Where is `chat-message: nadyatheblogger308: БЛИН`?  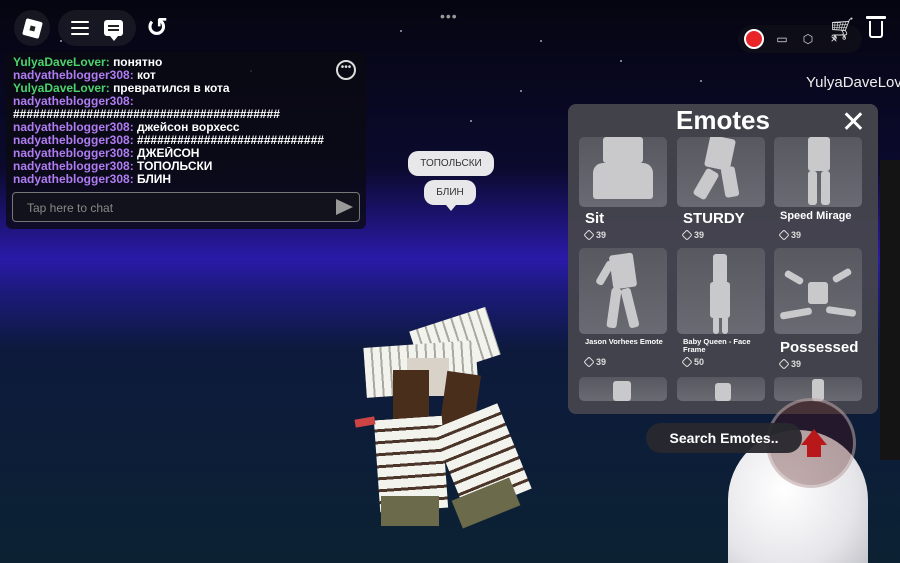 chat-message: nadyatheblogger308: БЛИН is located at coordinates (186, 179).